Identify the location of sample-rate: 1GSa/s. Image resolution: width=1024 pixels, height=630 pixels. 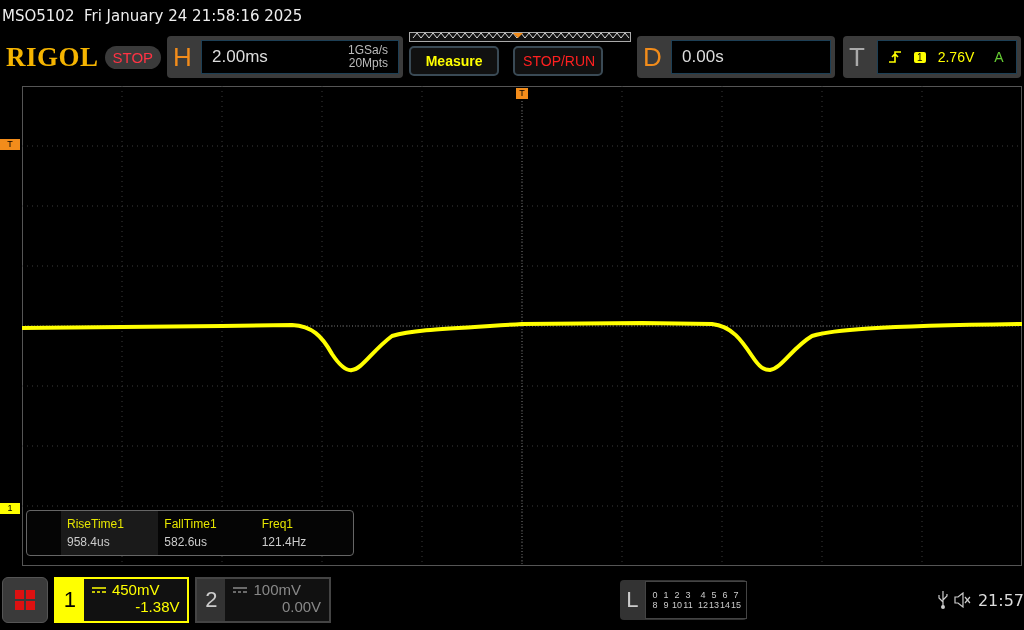
(368, 50).